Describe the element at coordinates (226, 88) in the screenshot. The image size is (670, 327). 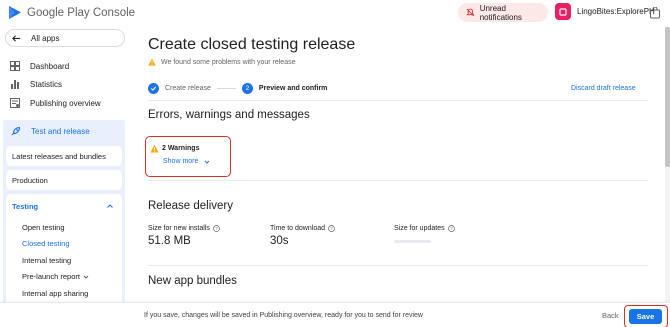
I see `step-separator` at that location.